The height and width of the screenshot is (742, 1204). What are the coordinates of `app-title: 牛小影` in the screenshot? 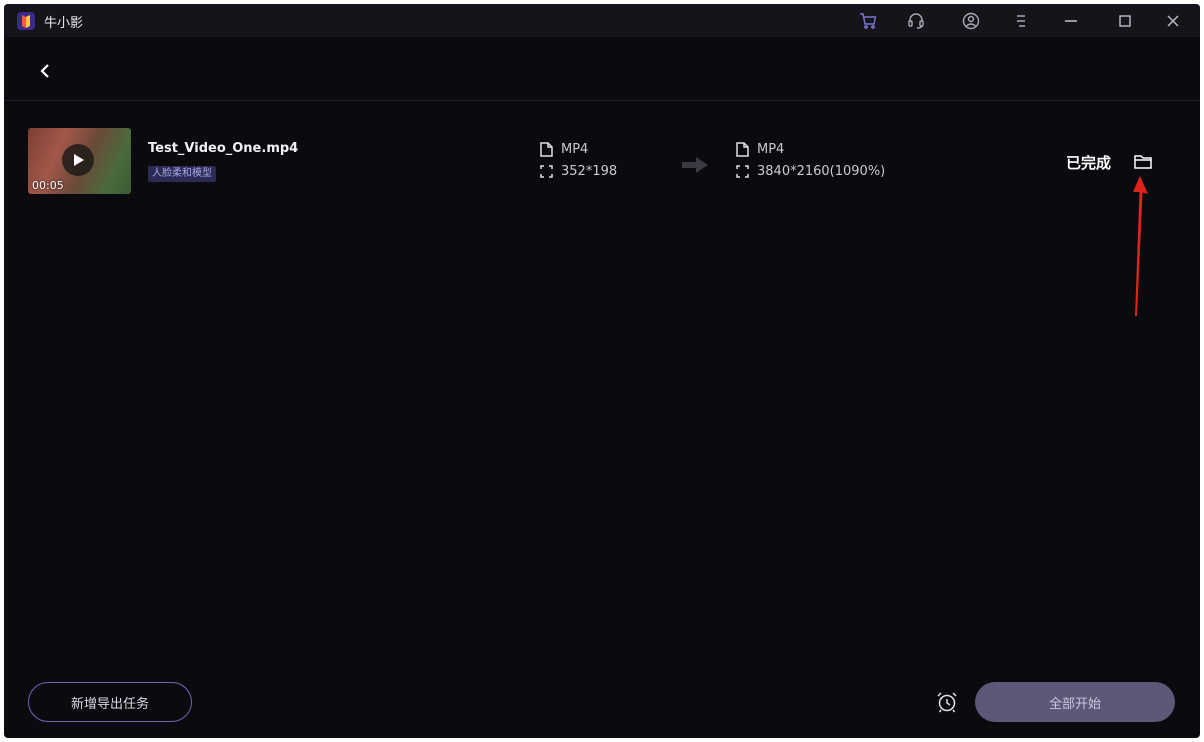 It's located at (64, 23).